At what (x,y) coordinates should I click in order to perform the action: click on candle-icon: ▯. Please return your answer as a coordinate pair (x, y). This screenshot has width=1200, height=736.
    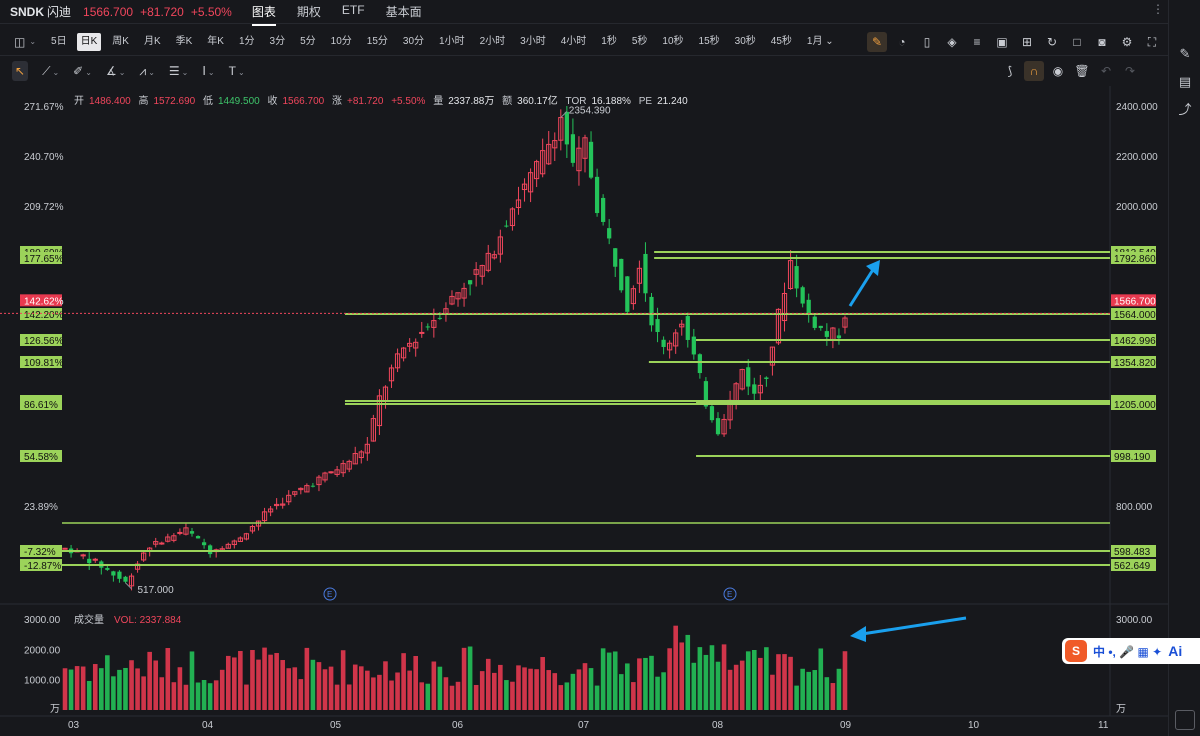
    Looking at the image, I should click on (927, 42).